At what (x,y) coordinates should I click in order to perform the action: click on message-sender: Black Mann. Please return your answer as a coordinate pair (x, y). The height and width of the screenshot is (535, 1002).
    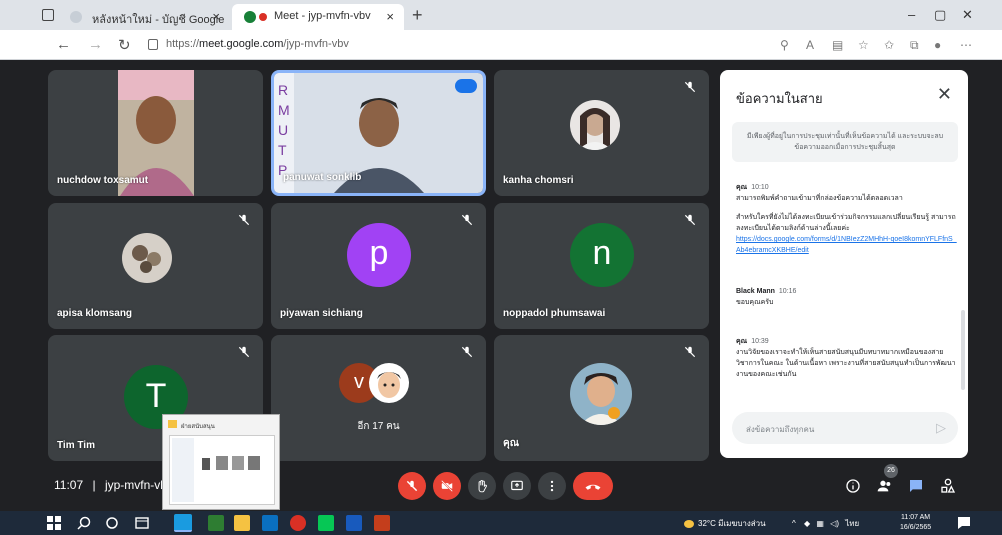
    Looking at the image, I should click on (755, 291).